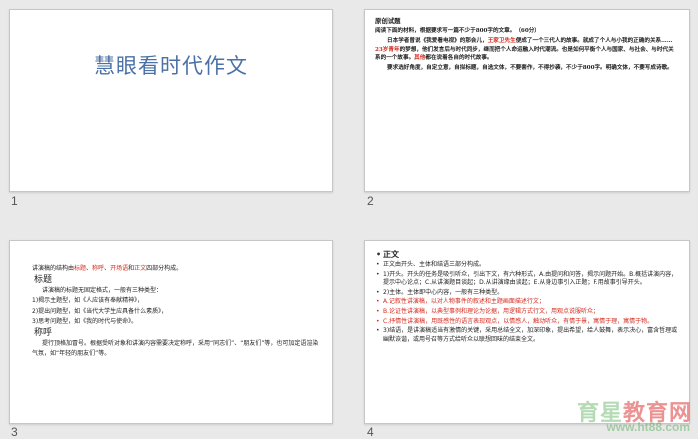 Image resolution: width=698 pixels, height=439 pixels. Describe the element at coordinates (527, 293) in the screenshot. I see `bullet-item: 2)主体。主体即中心内容，一般有三种类型。` at that location.